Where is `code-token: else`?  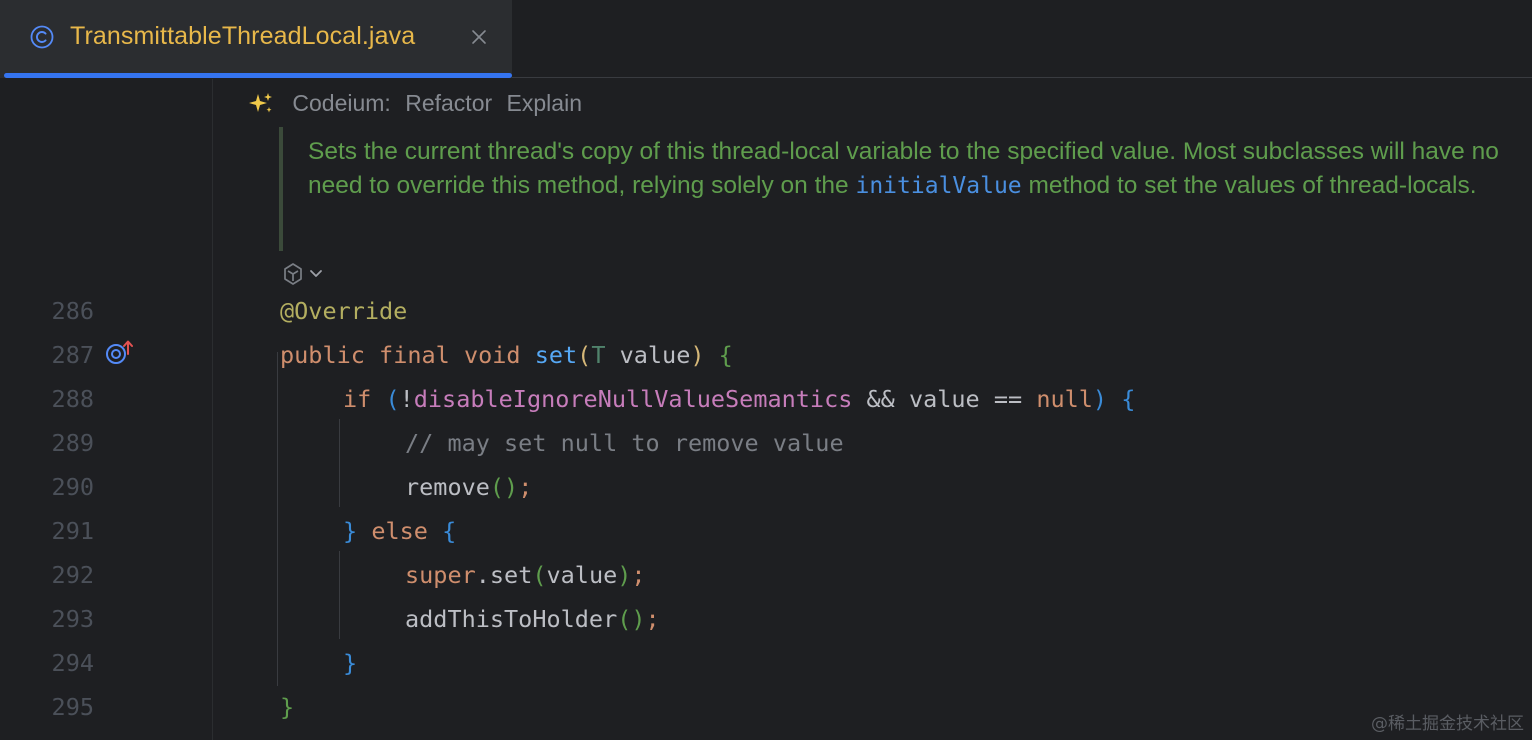 code-token: else is located at coordinates (399, 531).